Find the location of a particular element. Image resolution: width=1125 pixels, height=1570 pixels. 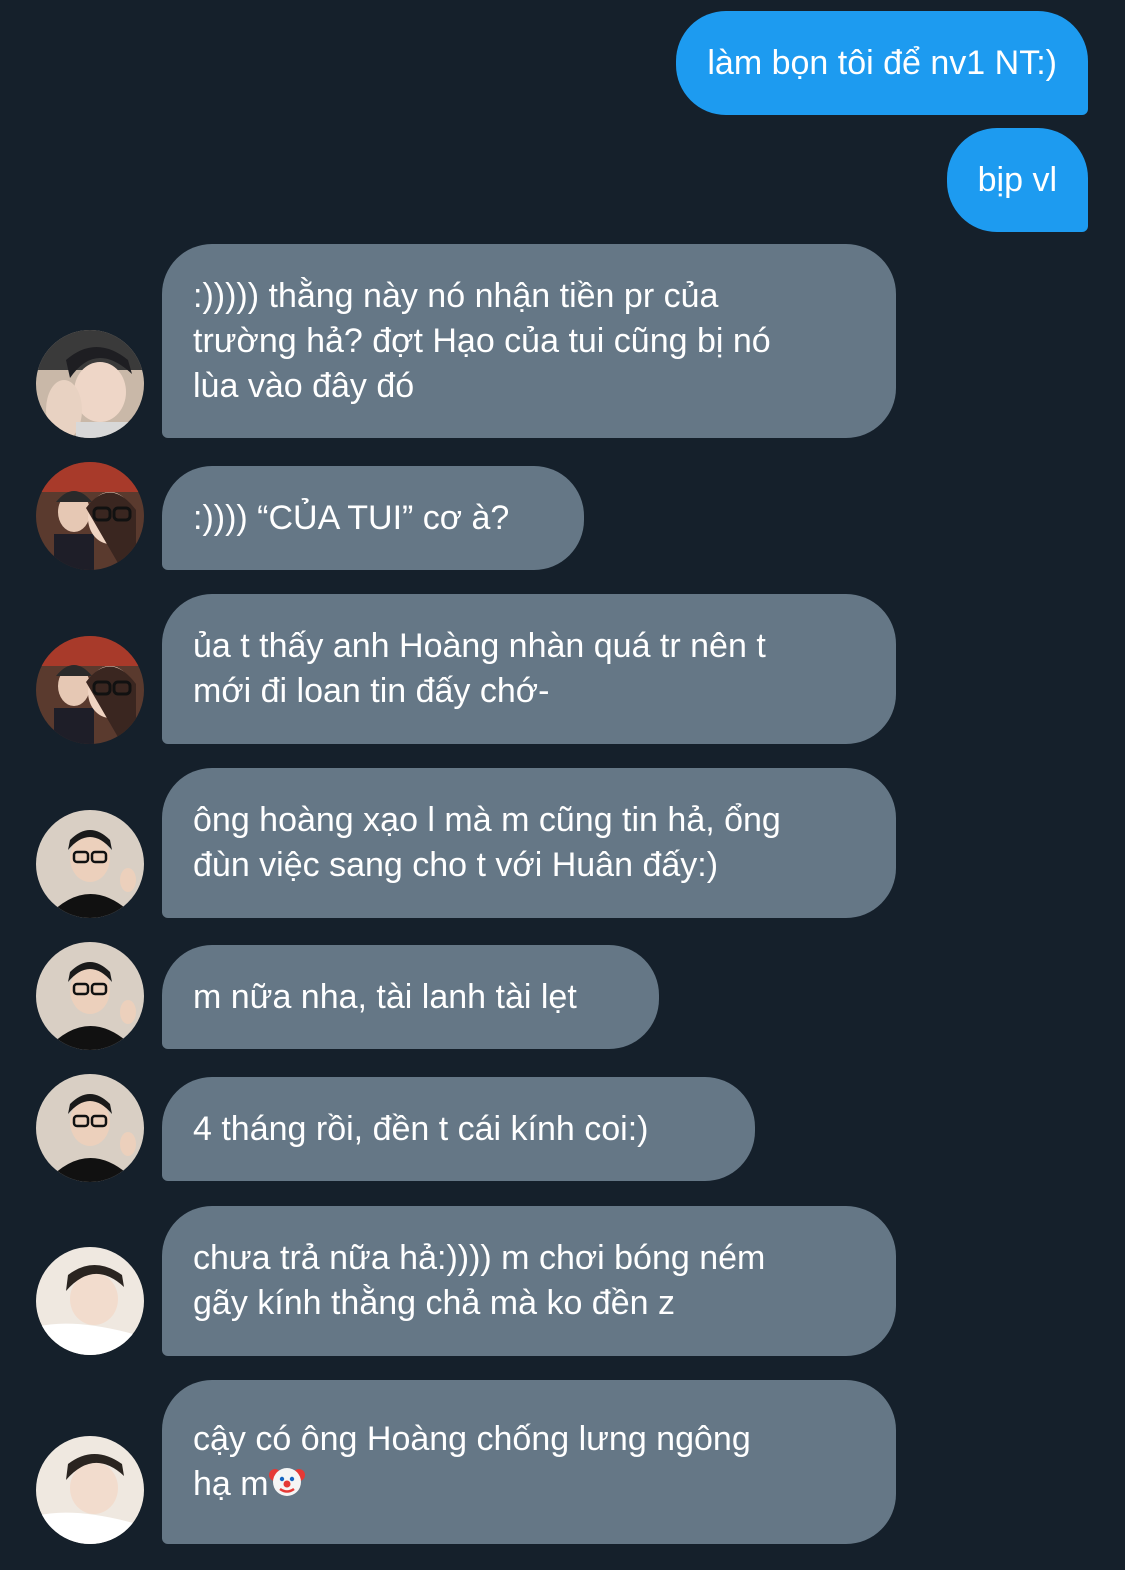

clown-face-emoji-icon is located at coordinates (286, 1481).